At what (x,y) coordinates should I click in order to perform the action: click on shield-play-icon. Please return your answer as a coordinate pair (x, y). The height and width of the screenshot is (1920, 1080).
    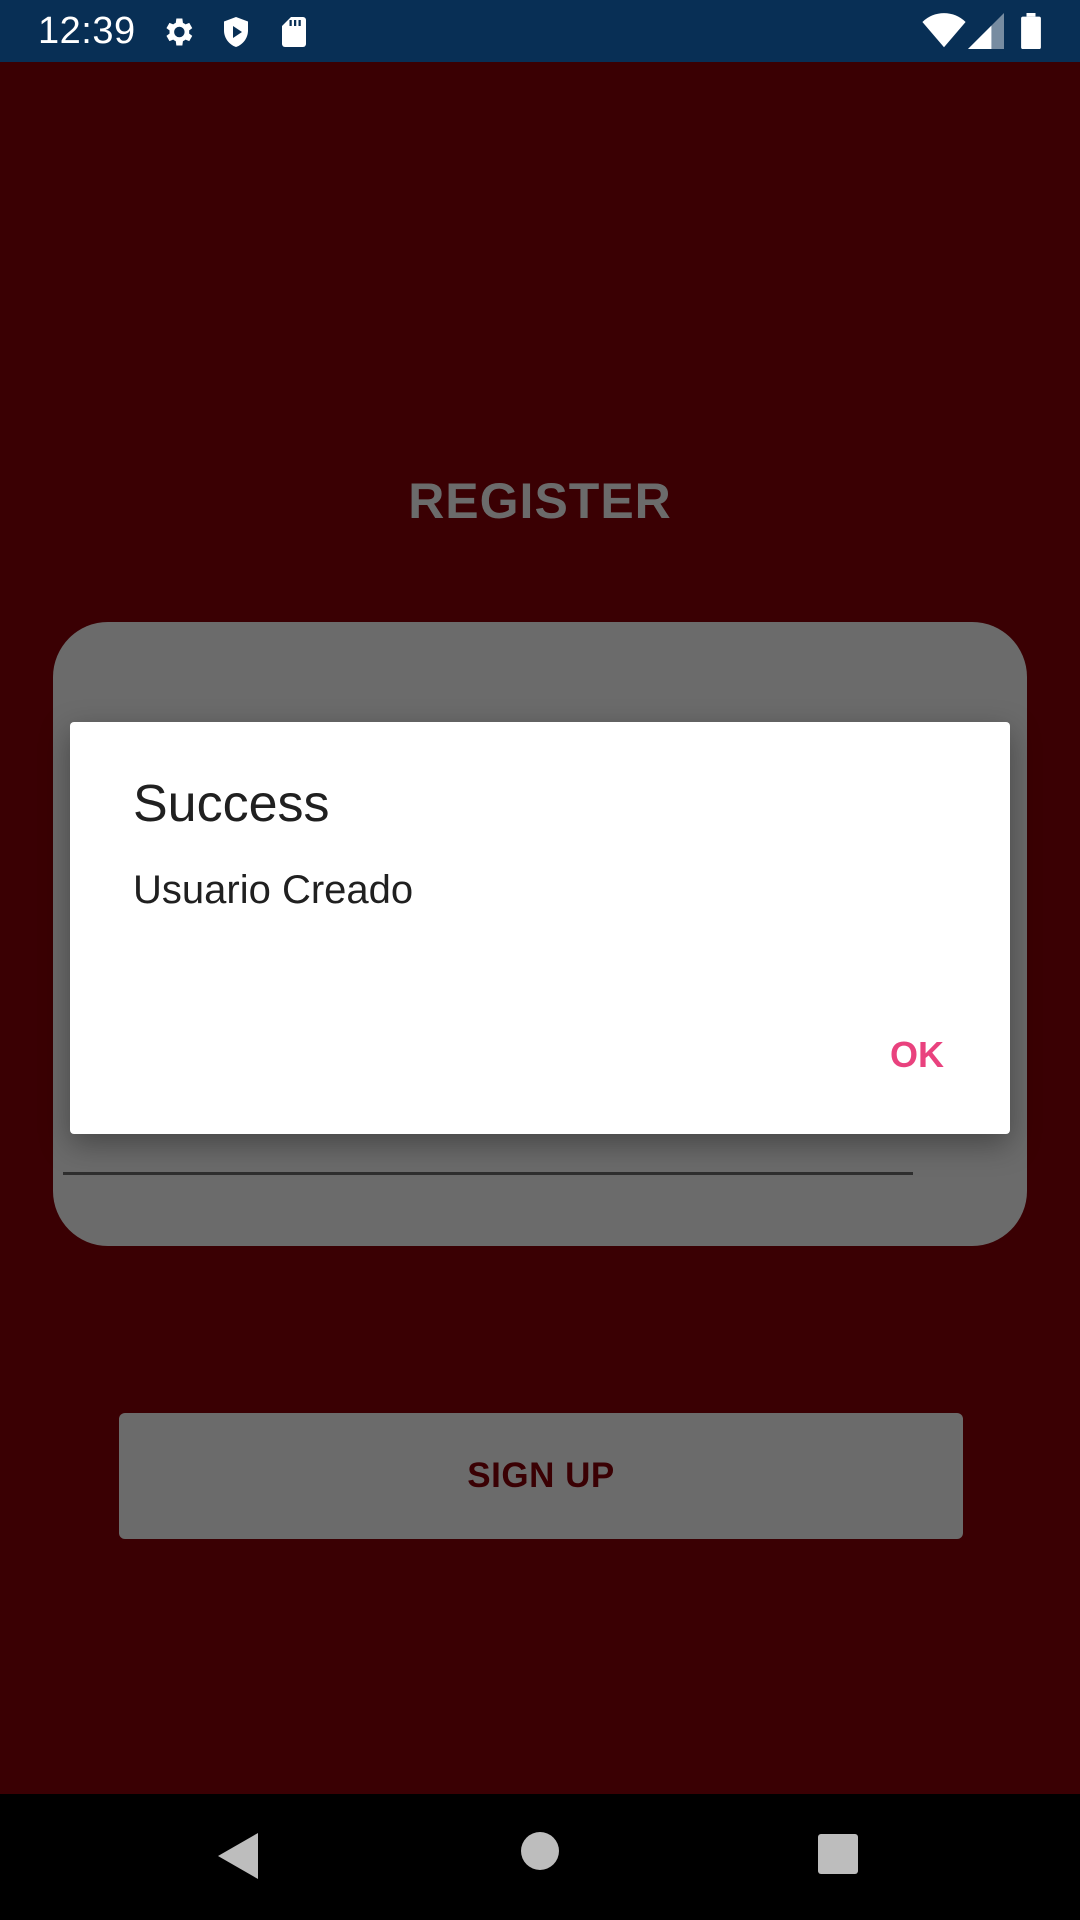
    Looking at the image, I should click on (236, 32).